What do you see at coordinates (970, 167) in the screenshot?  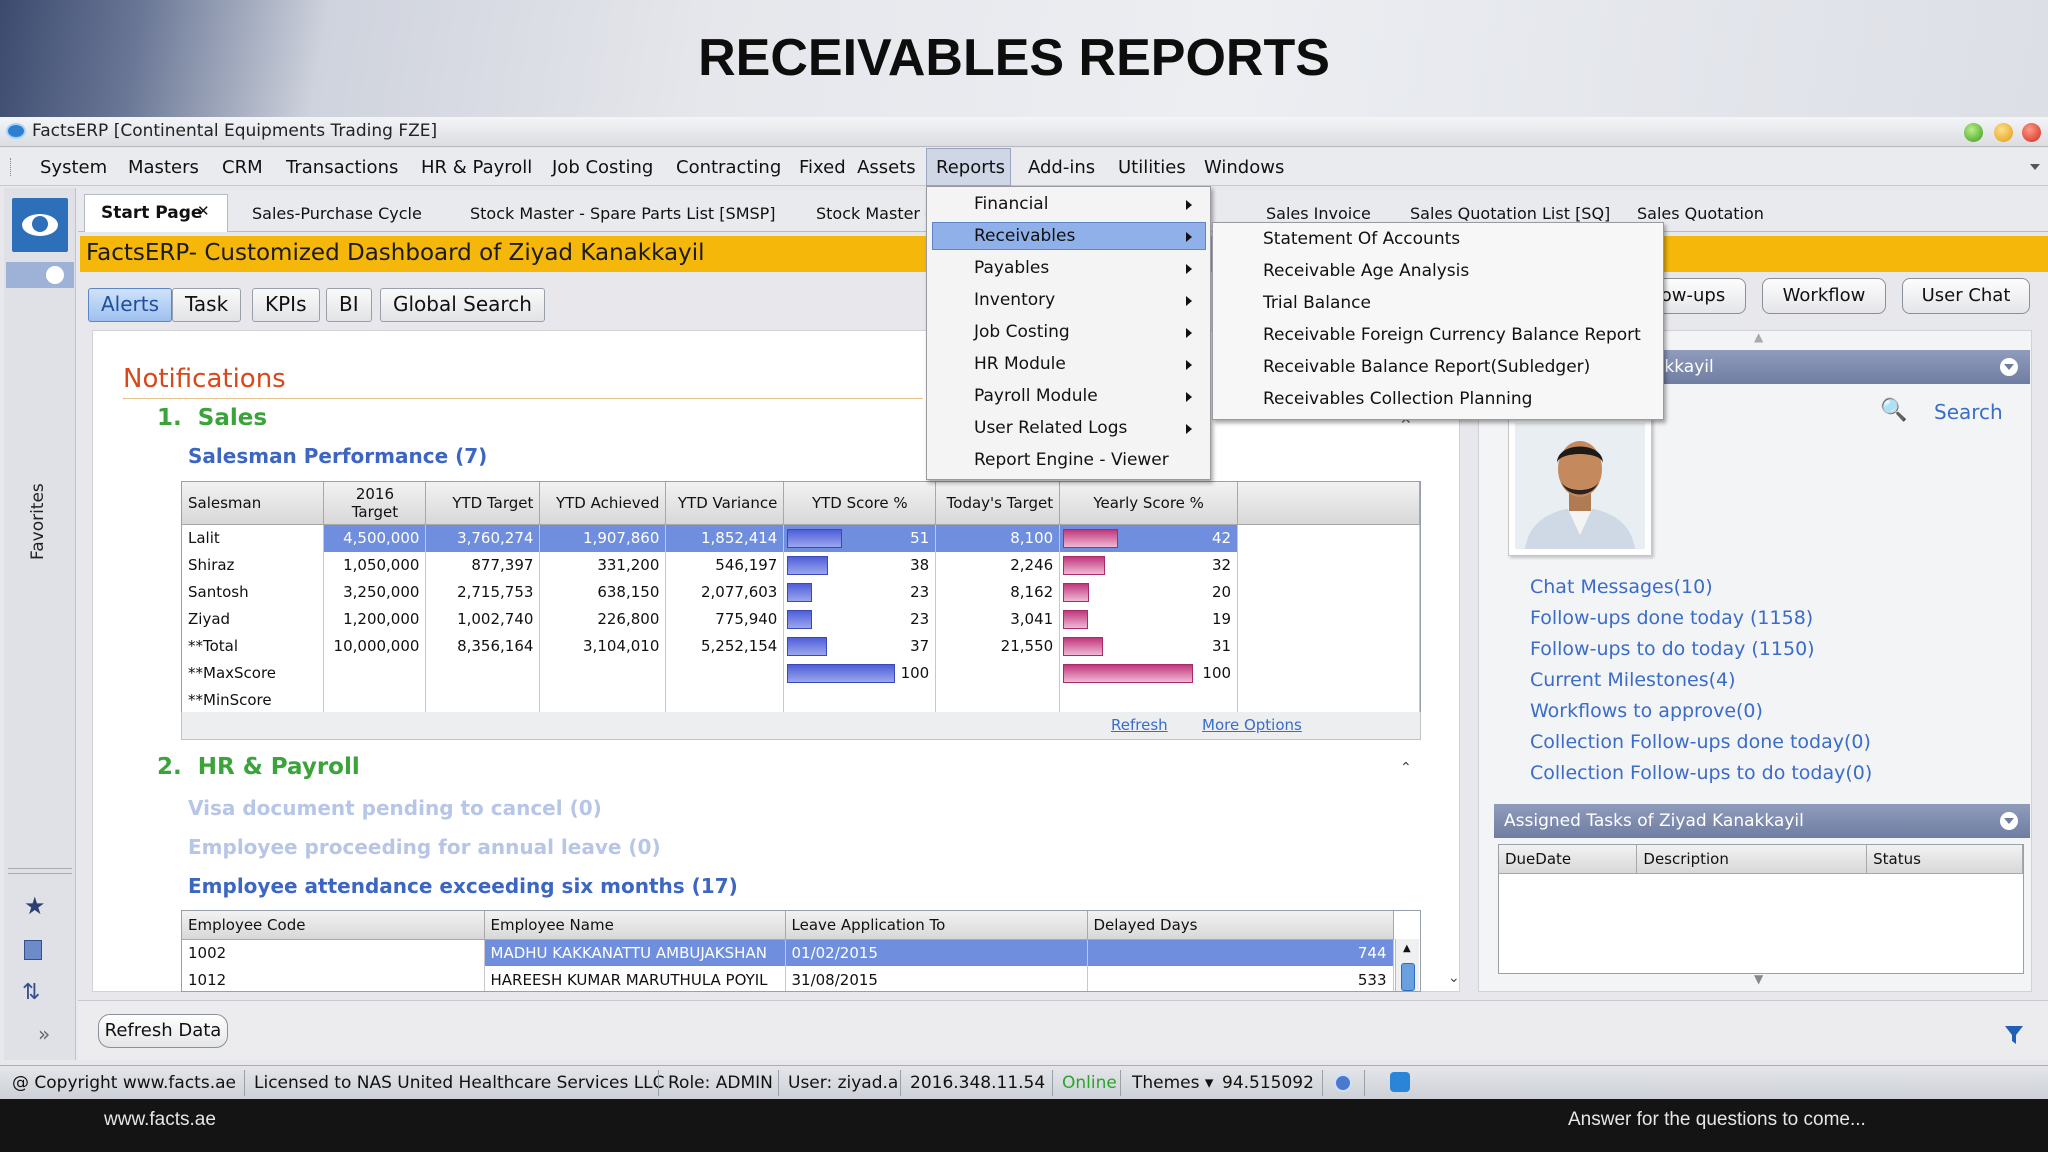 I see `menu-reports: Reports` at bounding box center [970, 167].